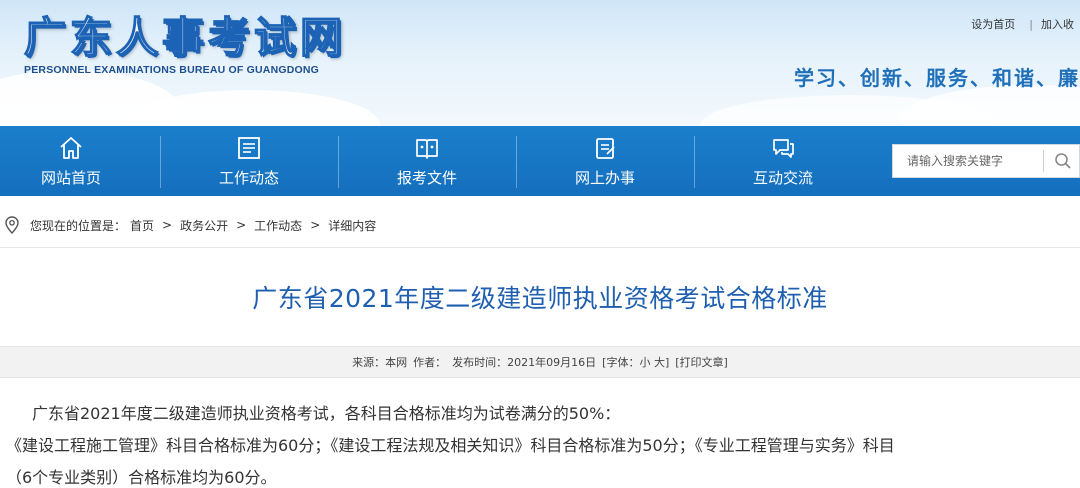  What do you see at coordinates (968, 161) in the screenshot?
I see `search-input` at bounding box center [968, 161].